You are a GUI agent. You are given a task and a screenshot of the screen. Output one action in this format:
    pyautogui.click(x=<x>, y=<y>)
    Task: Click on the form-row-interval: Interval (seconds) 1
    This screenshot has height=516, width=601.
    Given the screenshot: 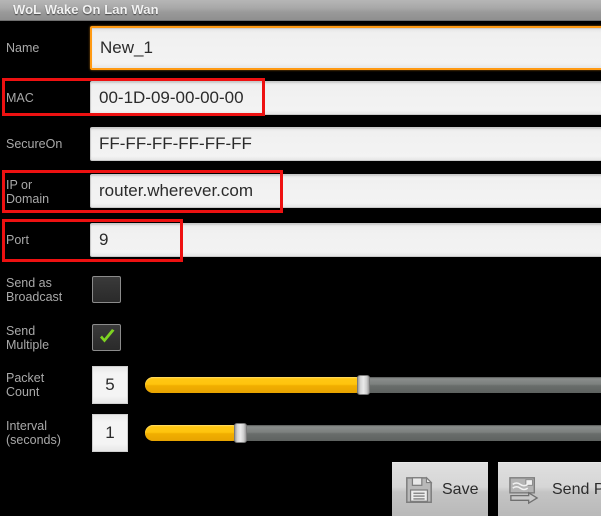 What is the action you would take?
    pyautogui.click(x=300, y=436)
    